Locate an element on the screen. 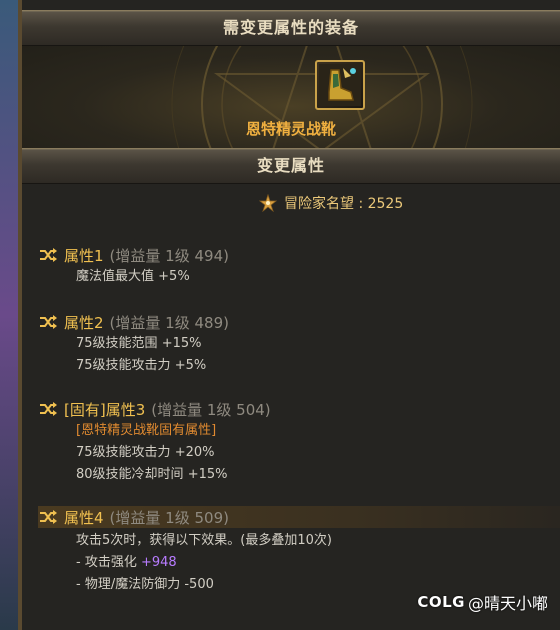 The height and width of the screenshot is (630, 560). attribute-name: [固有]属性3 is located at coordinates (105, 409).